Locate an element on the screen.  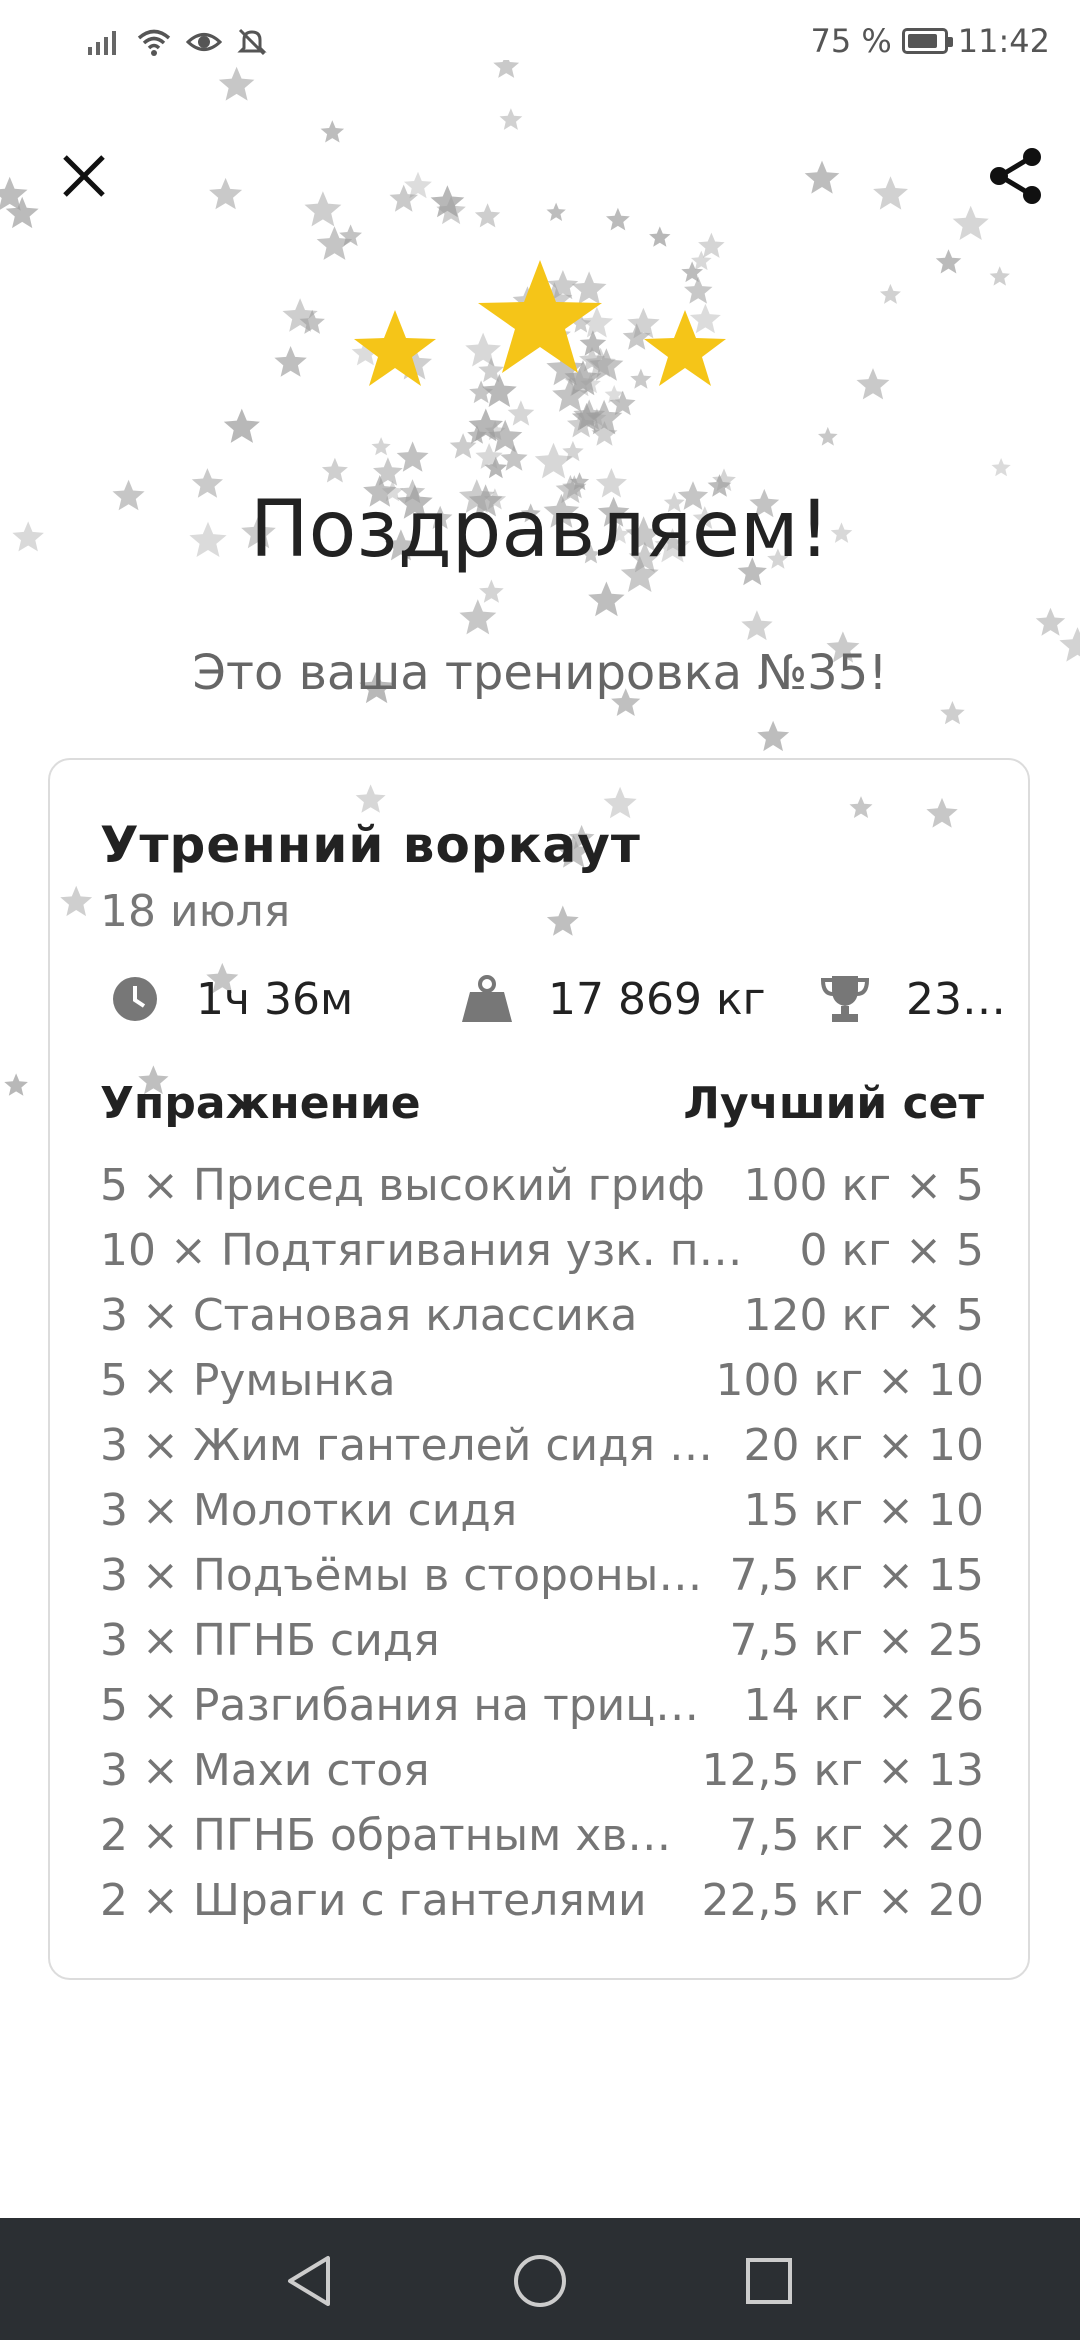
column-best-set: Лучший сет is located at coordinates (833, 1103).